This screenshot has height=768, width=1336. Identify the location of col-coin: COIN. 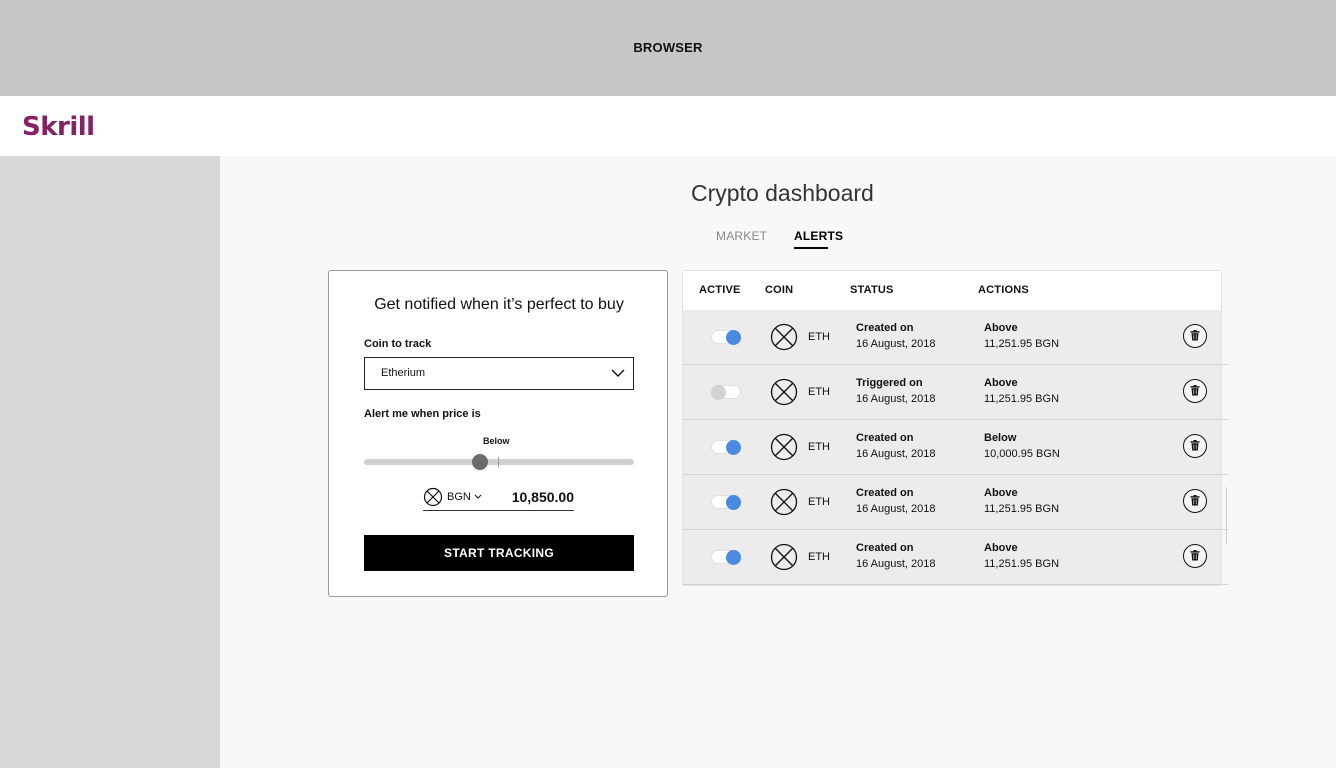
(779, 290).